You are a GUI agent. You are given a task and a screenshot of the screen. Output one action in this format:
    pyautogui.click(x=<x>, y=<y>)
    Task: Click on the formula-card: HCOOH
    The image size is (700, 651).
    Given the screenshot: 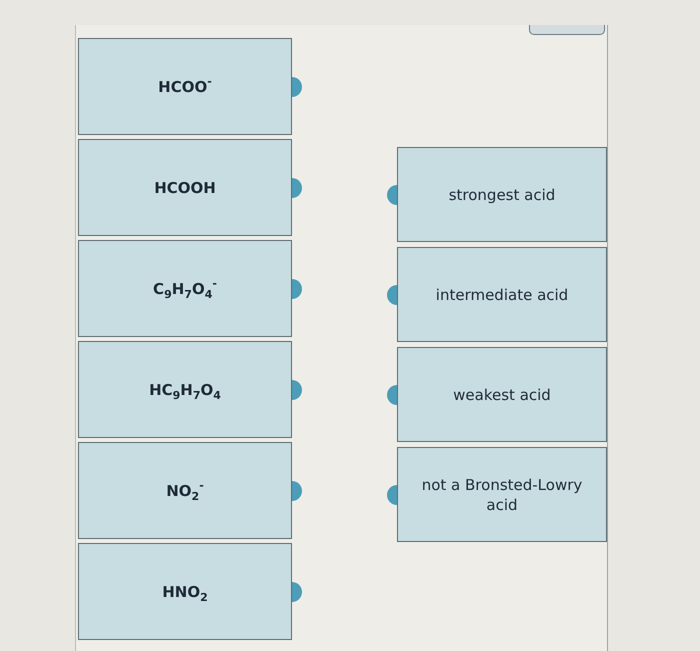 What is the action you would take?
    pyautogui.click(x=185, y=187)
    